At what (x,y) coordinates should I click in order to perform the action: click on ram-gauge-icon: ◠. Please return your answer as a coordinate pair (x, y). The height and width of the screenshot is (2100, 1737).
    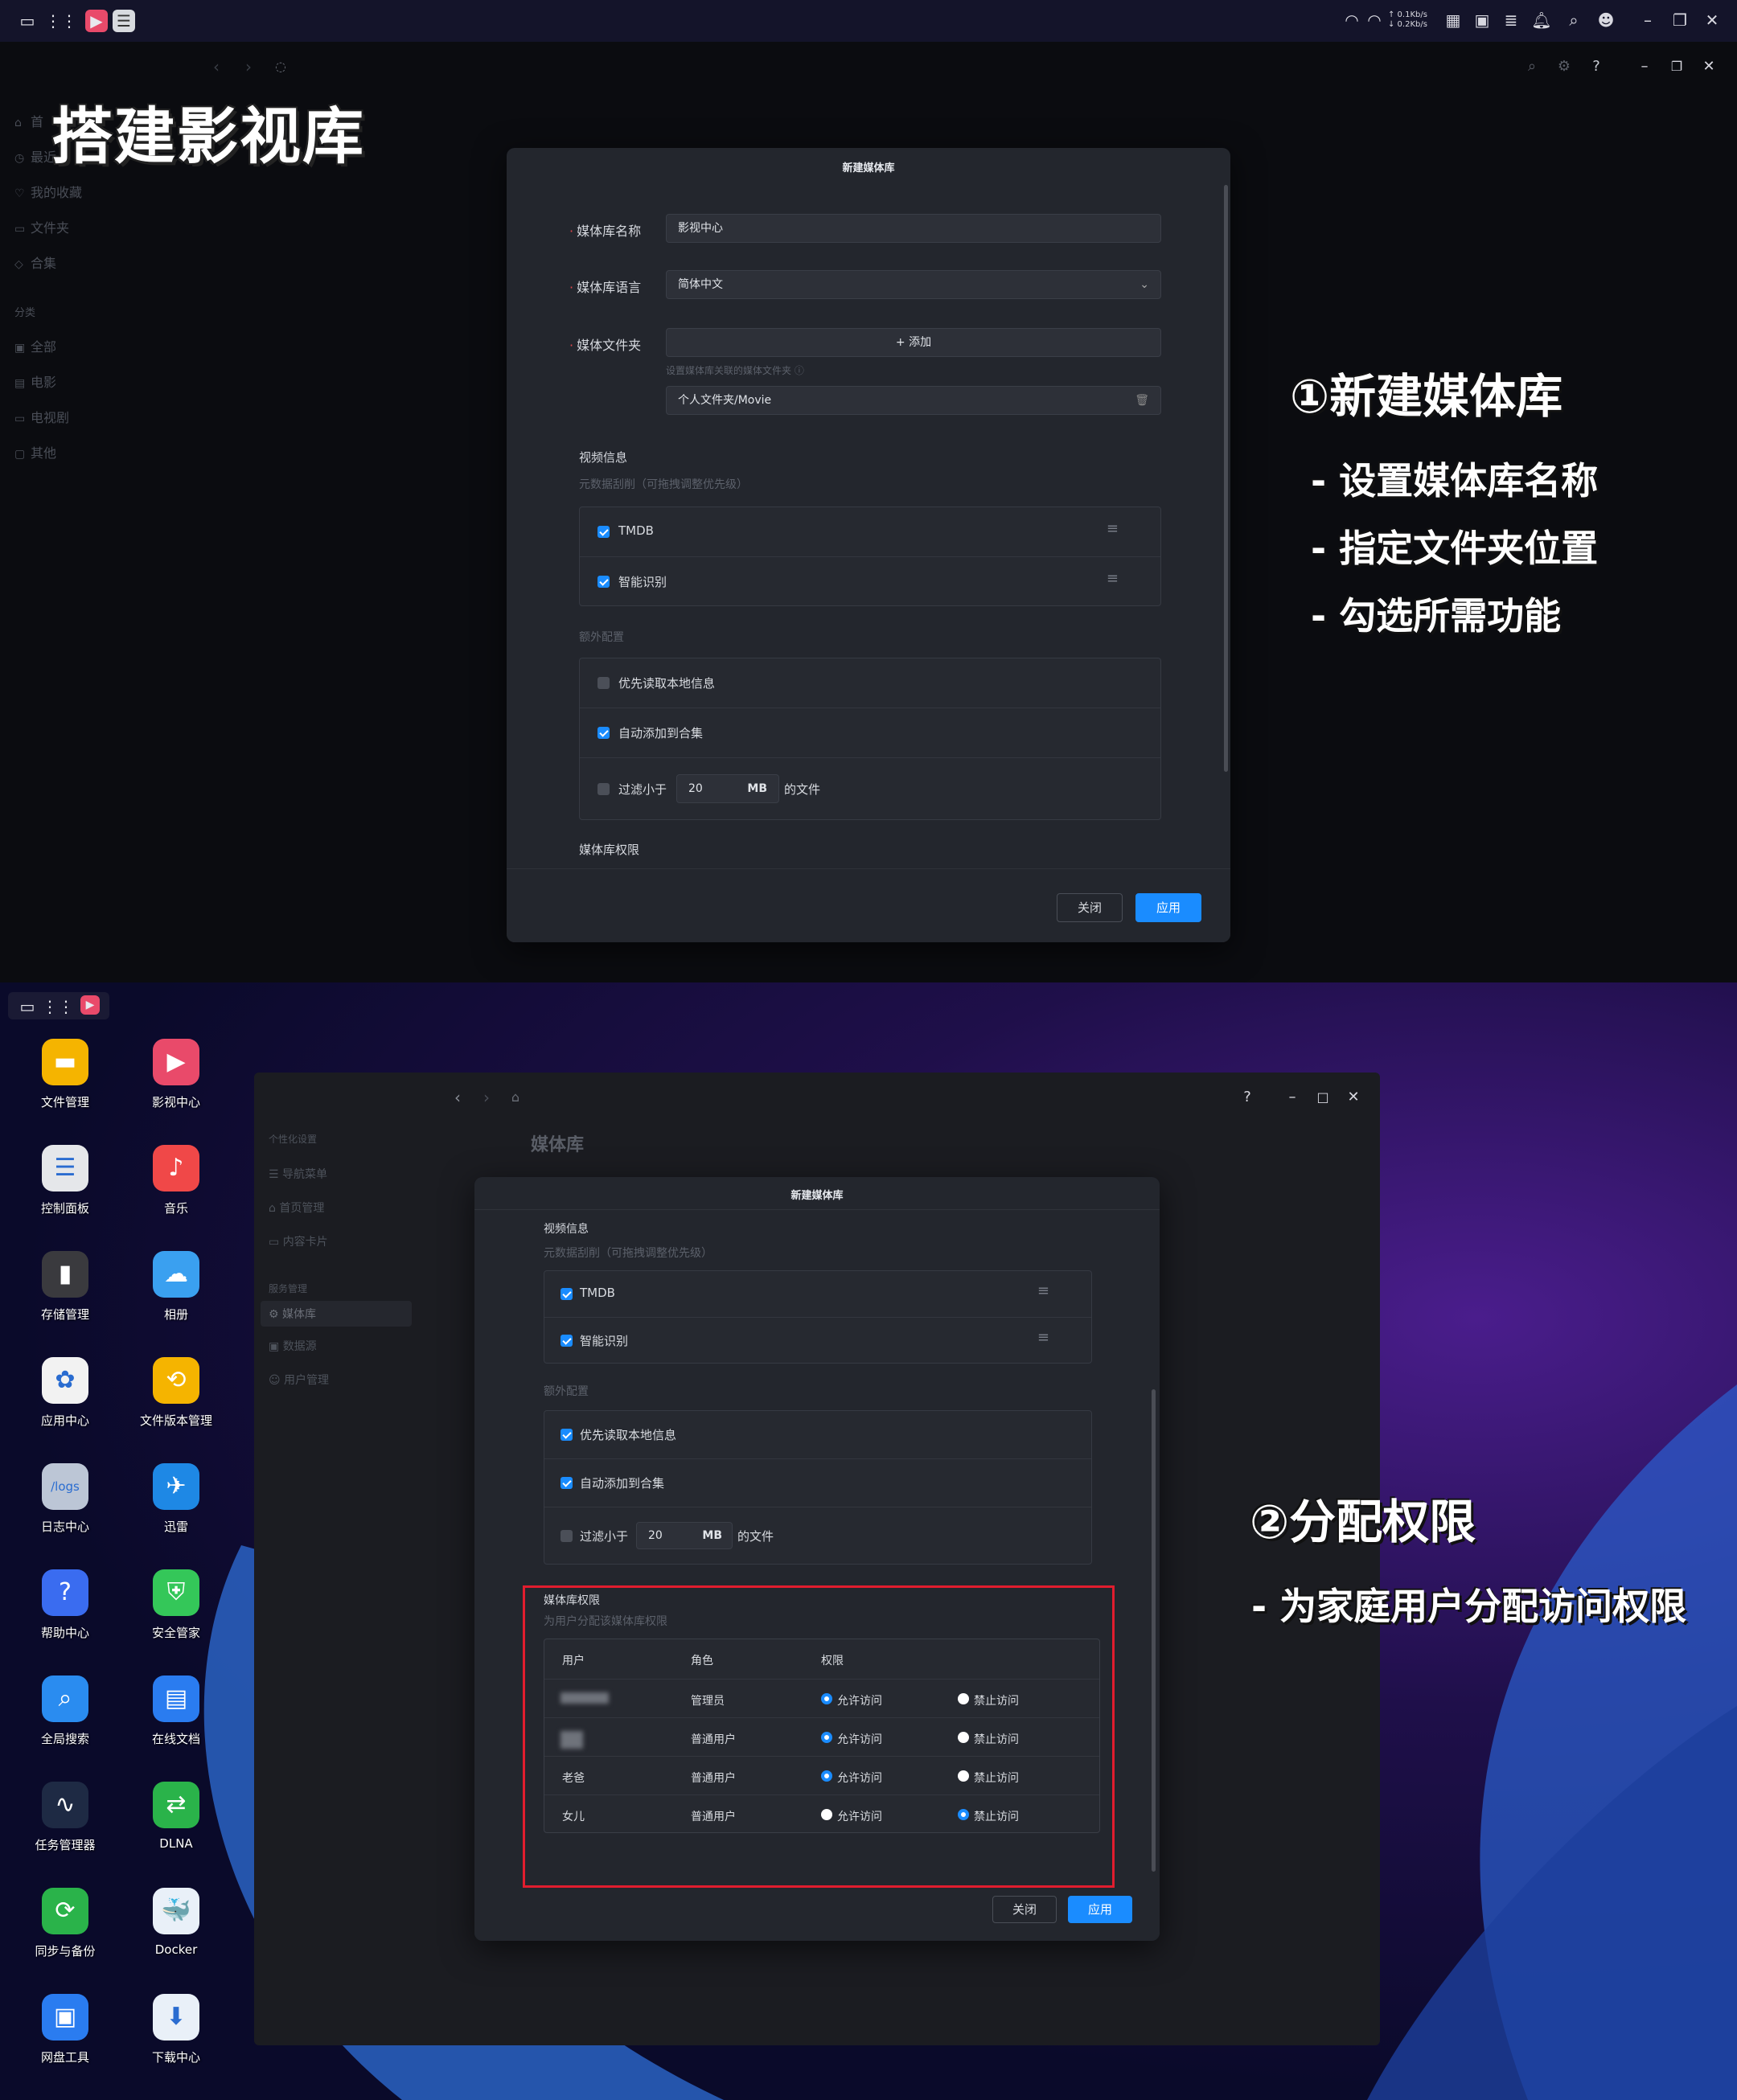
    Looking at the image, I should click on (1374, 20).